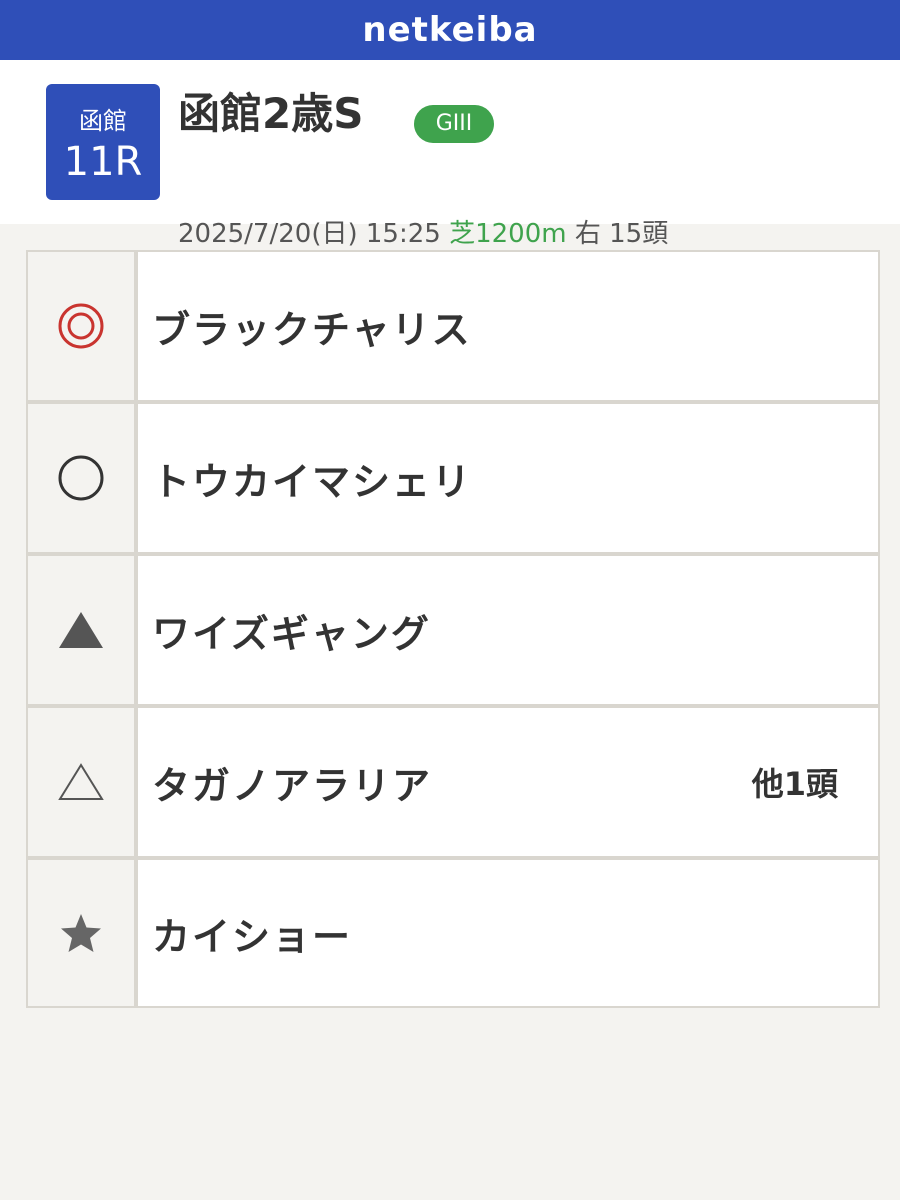 Image resolution: width=900 pixels, height=1200 pixels. I want to click on double-circle-icon, so click(81, 326).